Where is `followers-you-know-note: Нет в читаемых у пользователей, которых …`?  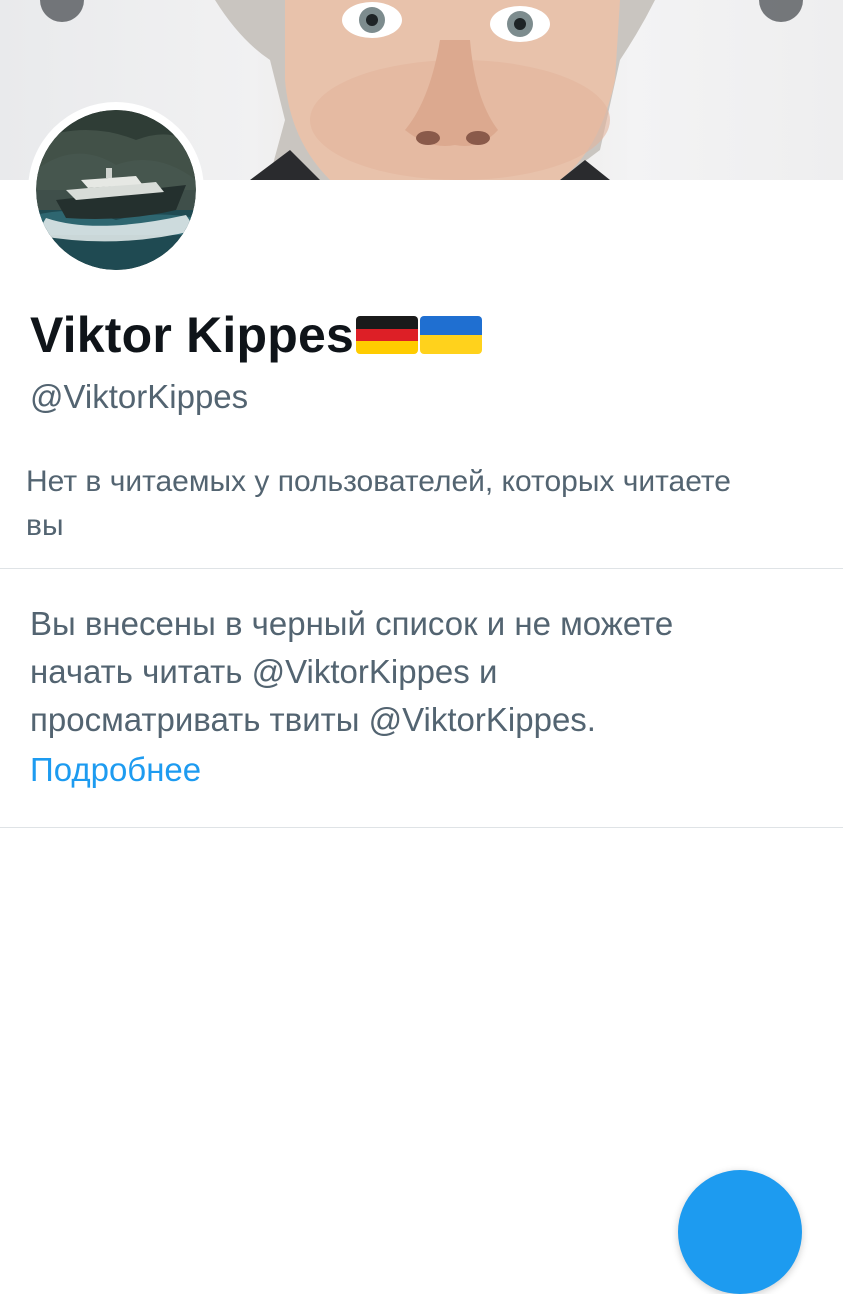
followers-you-know-note: Нет в читаемых у пользователей, которых … is located at coordinates (378, 503).